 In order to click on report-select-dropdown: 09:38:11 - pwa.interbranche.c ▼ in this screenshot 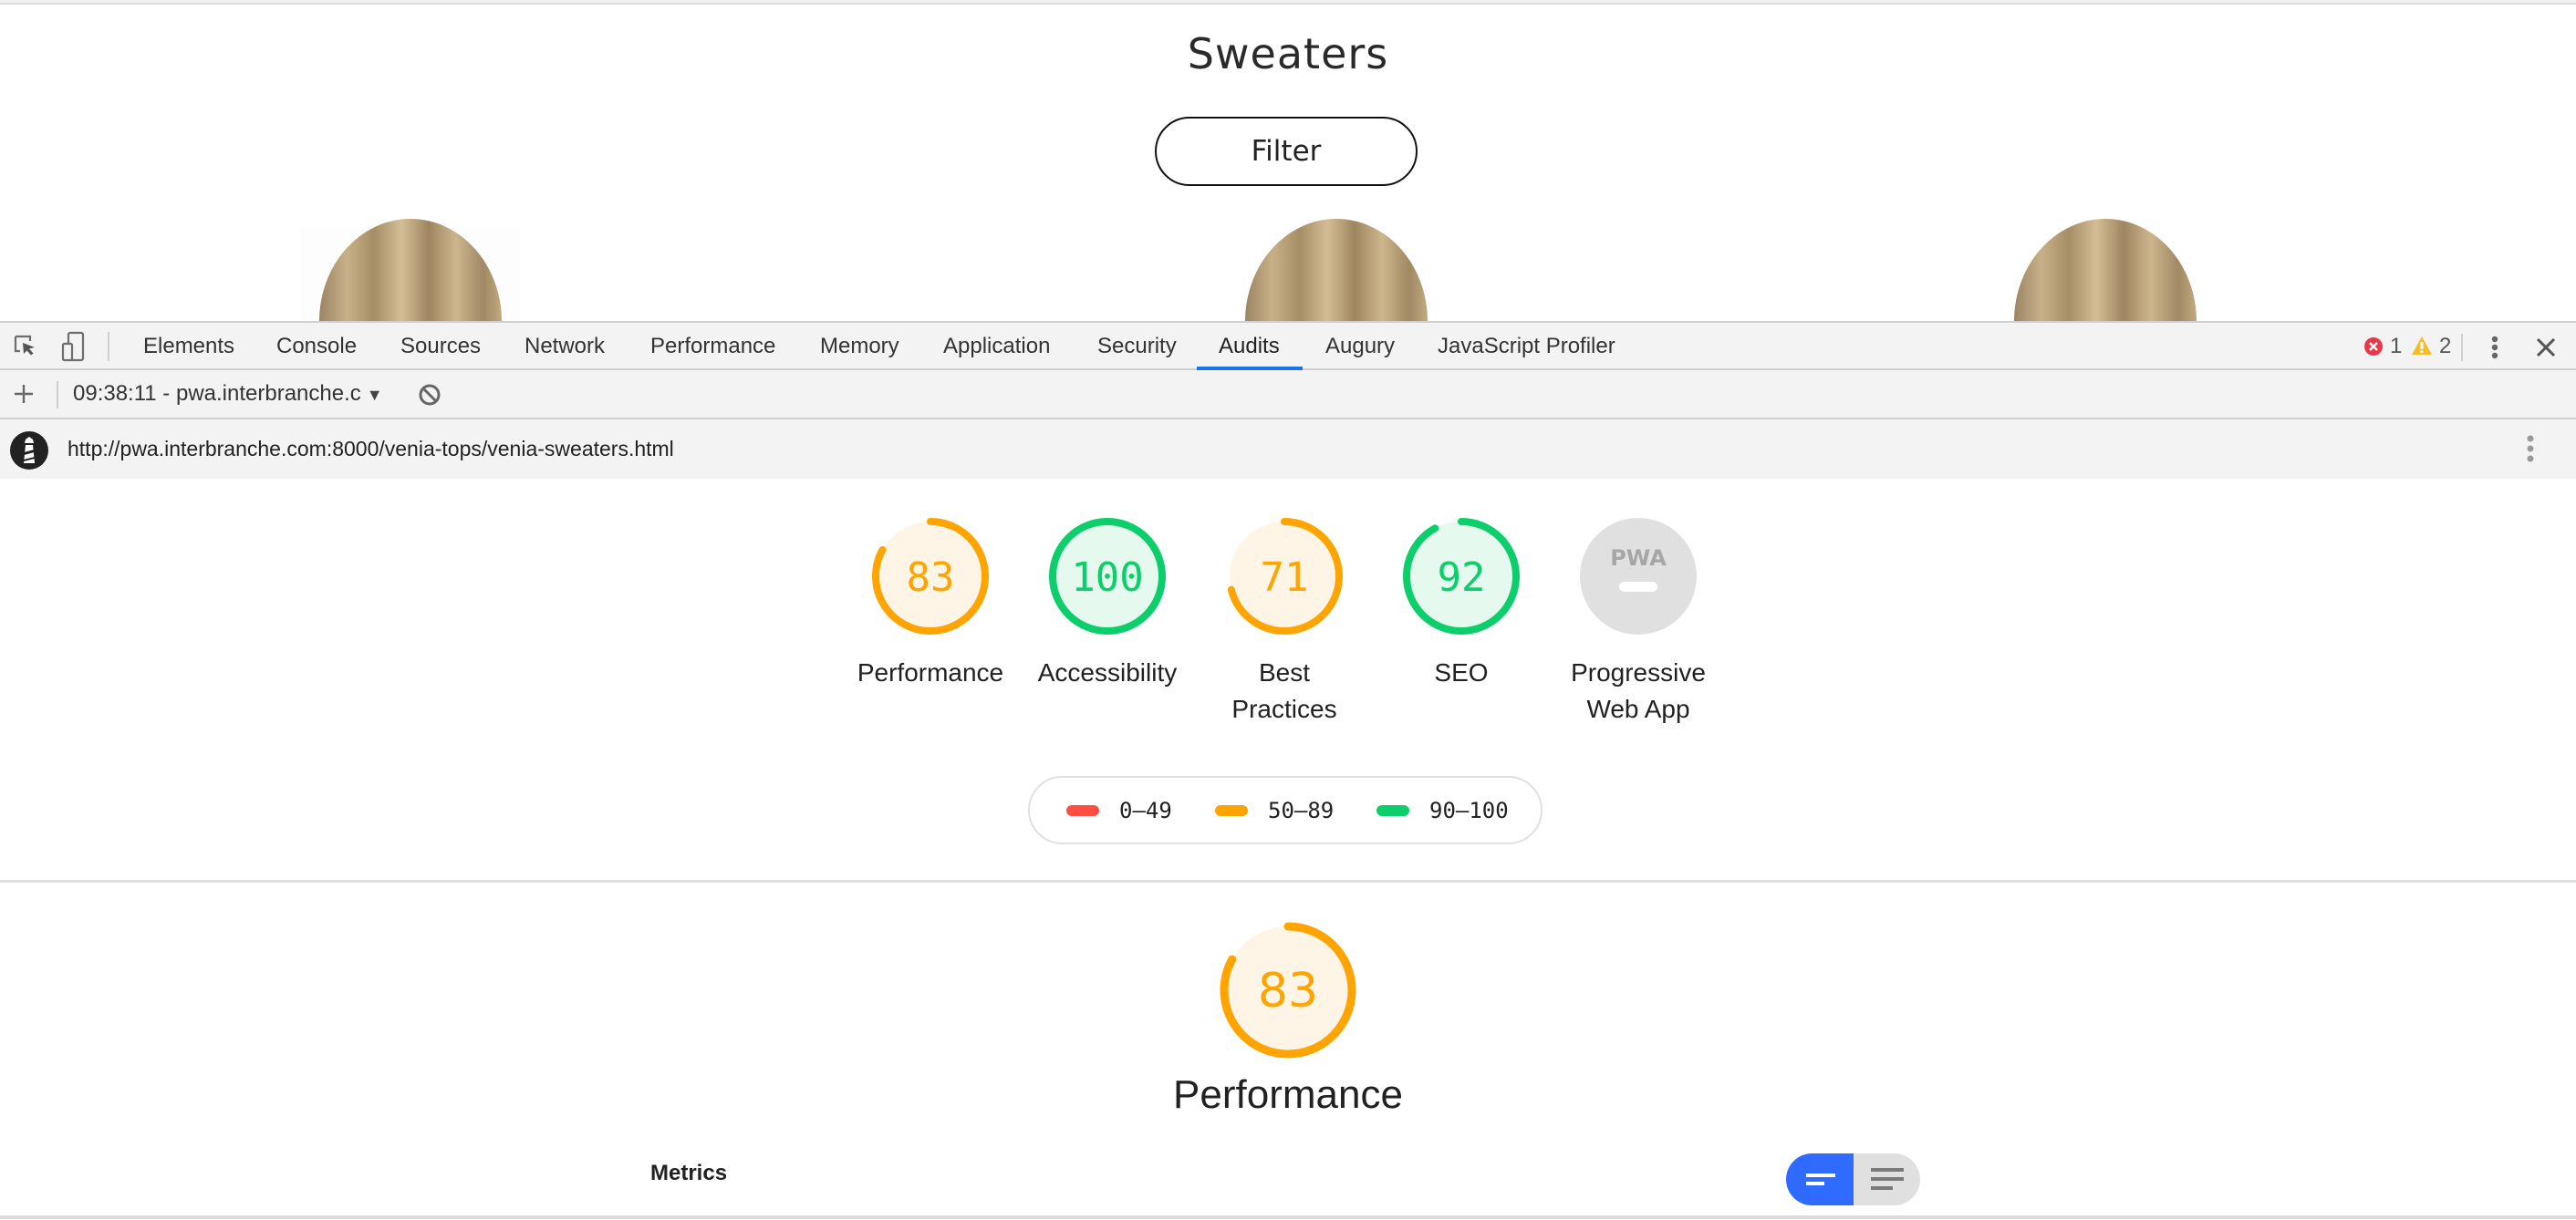, I will do `click(228, 394)`.